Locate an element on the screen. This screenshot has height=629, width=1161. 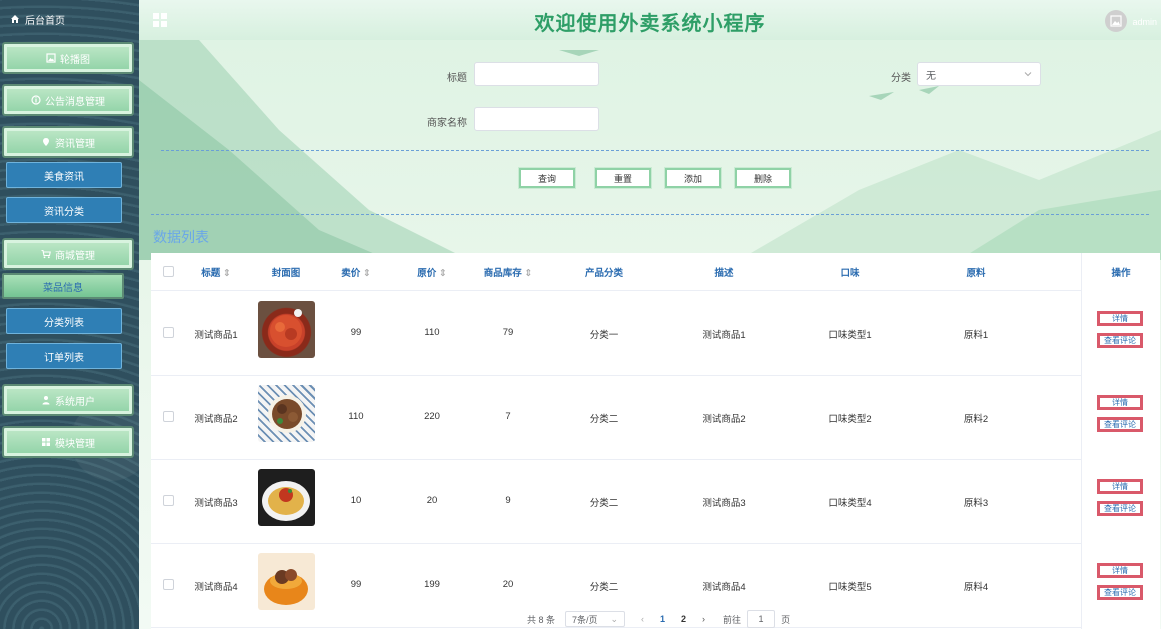
cell-title: 测试商品1 is located at coordinates (216, 335).